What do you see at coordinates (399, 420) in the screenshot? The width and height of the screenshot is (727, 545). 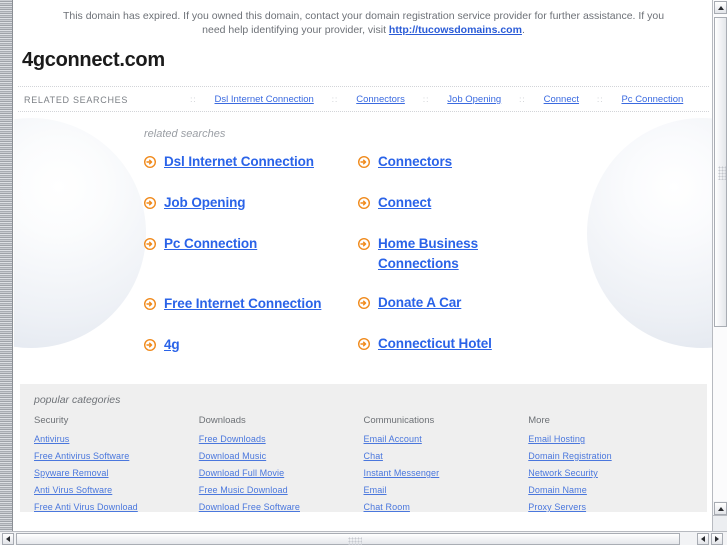 I see `category-title: Communications` at bounding box center [399, 420].